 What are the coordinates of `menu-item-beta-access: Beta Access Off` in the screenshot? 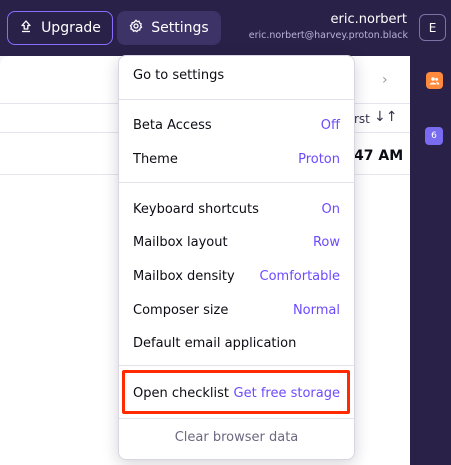 It's located at (236, 125).